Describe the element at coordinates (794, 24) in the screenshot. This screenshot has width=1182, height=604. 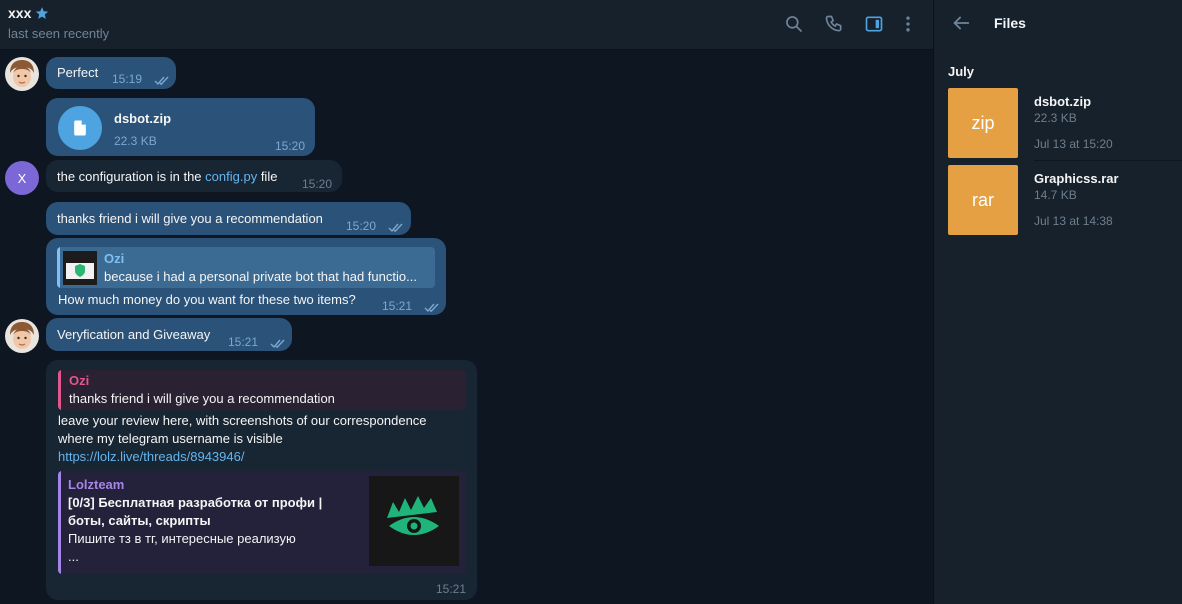
I see `search-icon` at that location.